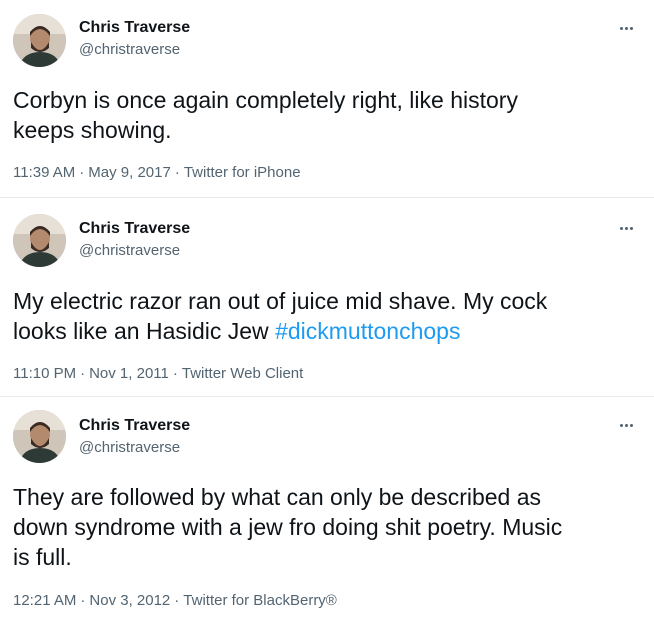 The height and width of the screenshot is (624, 654). Describe the element at coordinates (44, 172) in the screenshot. I see `tweet-time: 11:39 AM` at that location.